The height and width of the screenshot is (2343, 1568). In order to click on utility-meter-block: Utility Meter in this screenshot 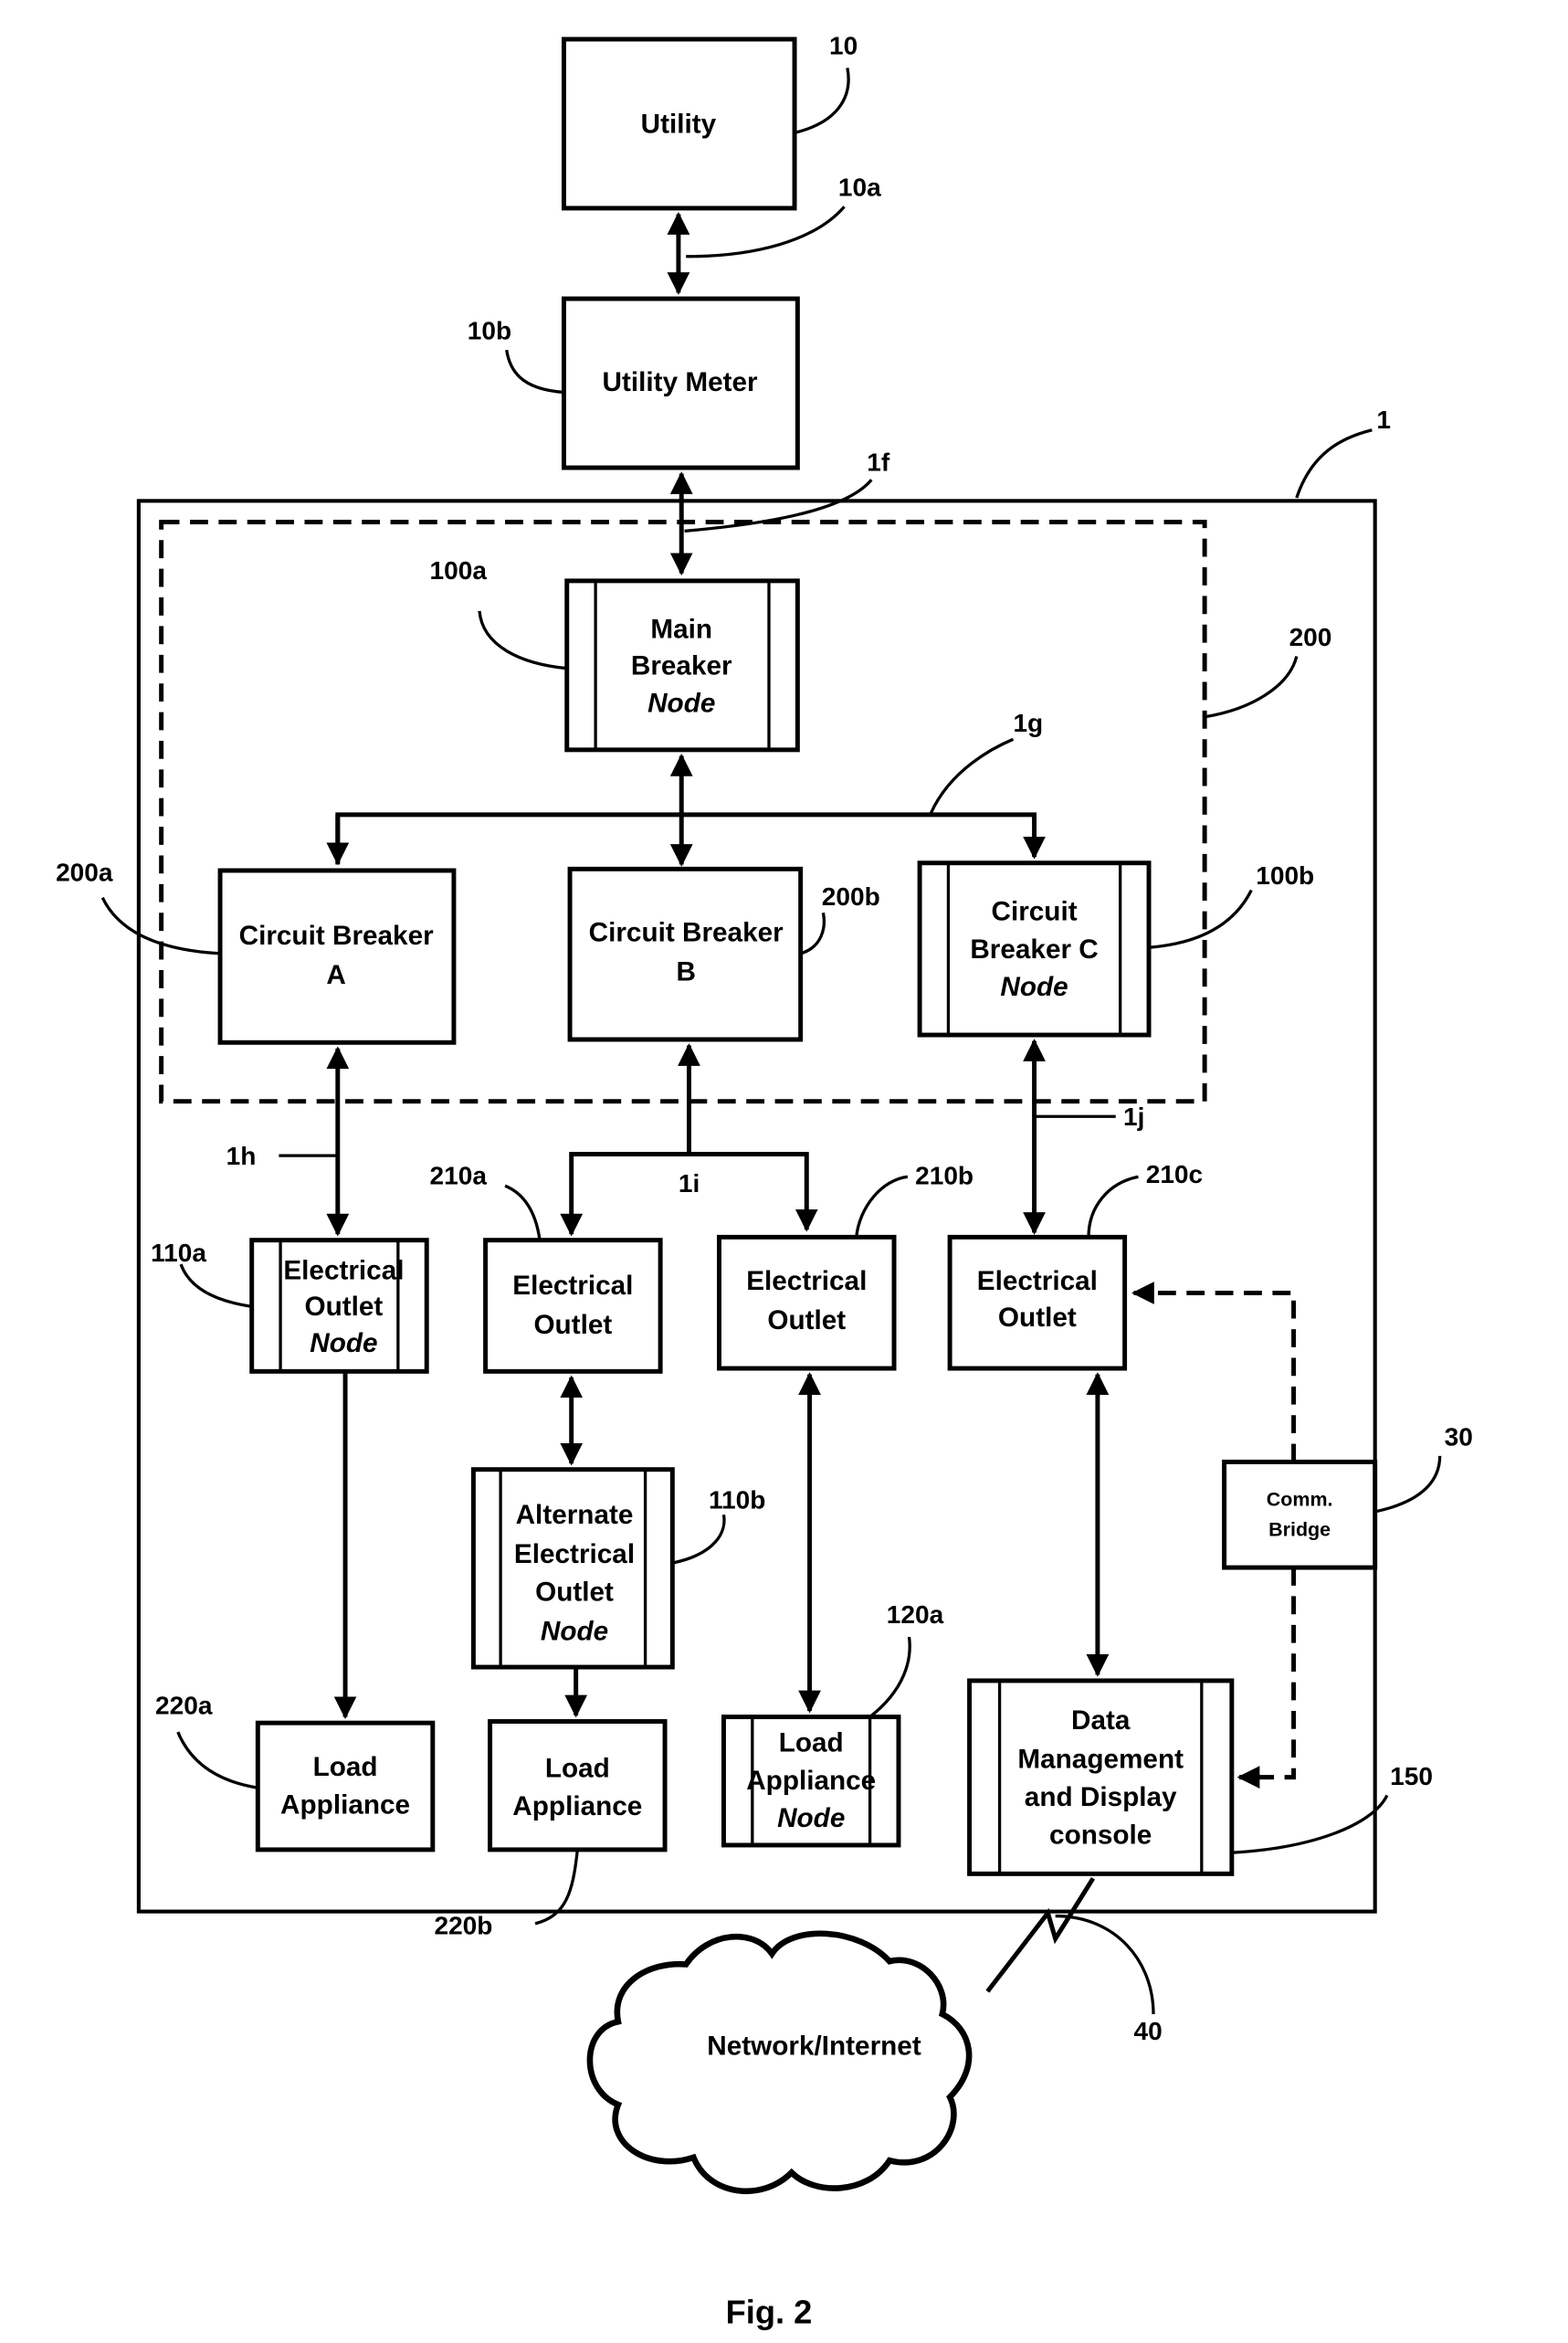, I will do `click(680, 383)`.